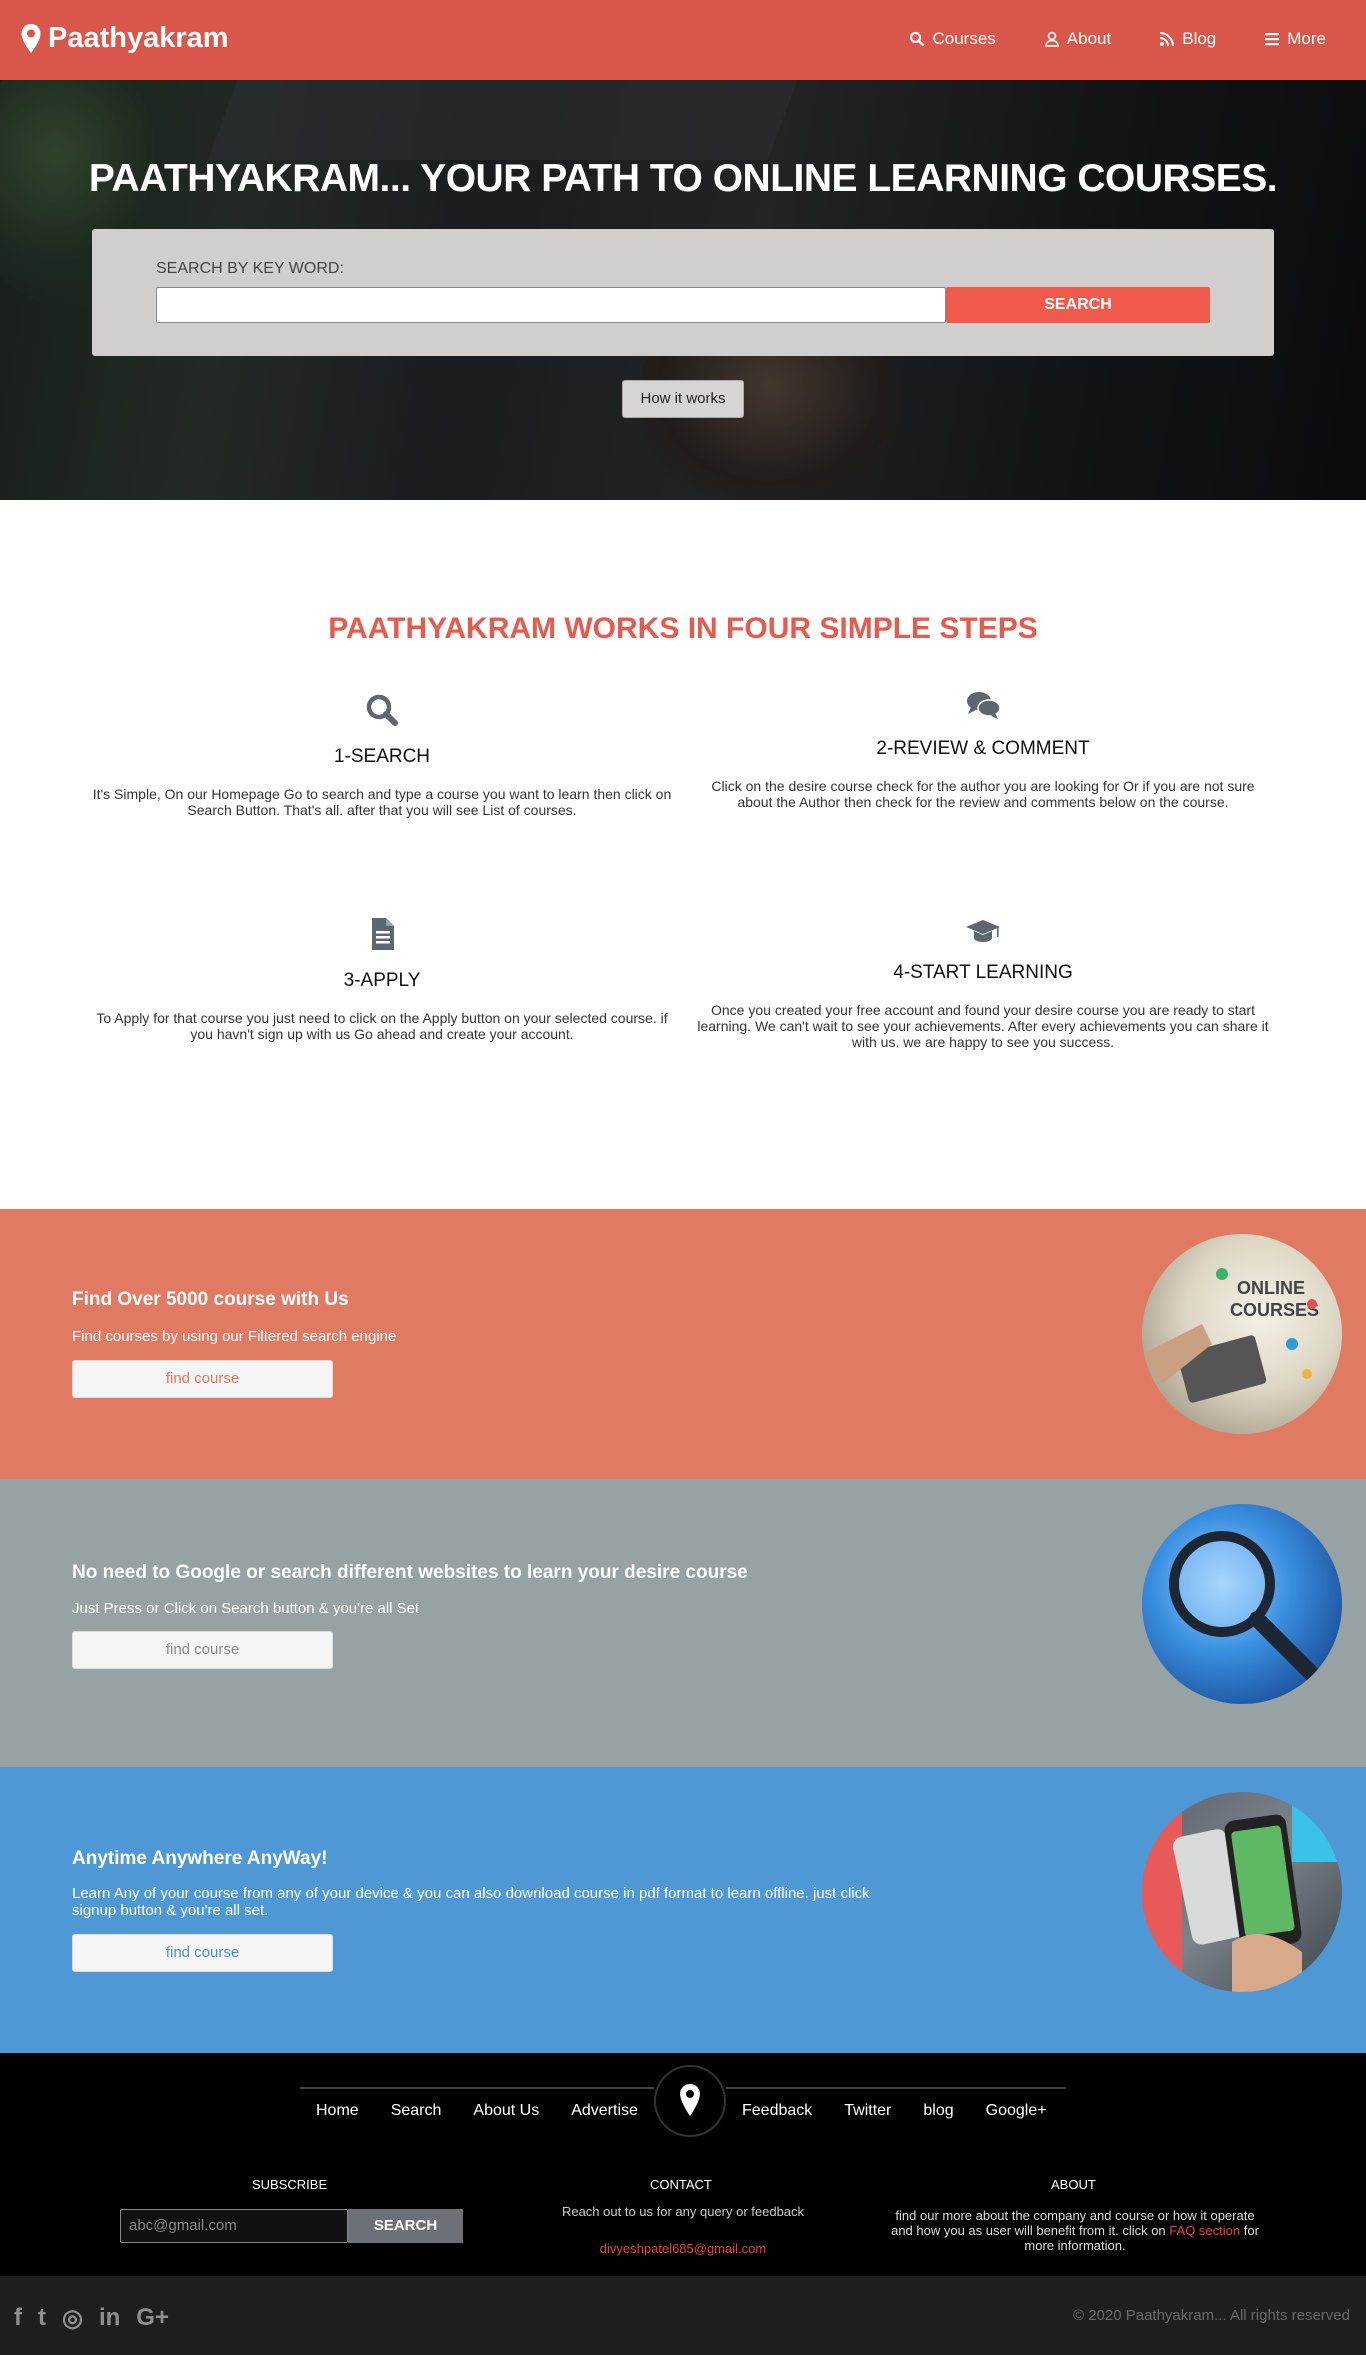 The image size is (1366, 2355). I want to click on footer-nav-left: Home Search About Us Advertise, so click(477, 2111).